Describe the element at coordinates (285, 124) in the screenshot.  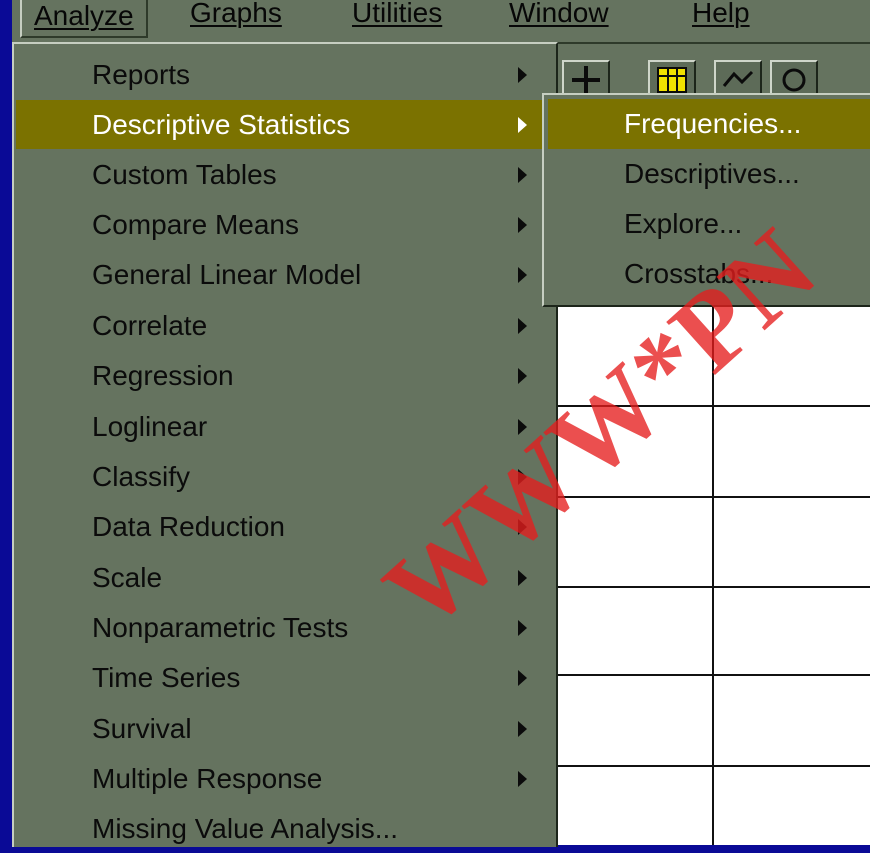
I see `menu-item-descriptive-statistics: Descriptive Statistics` at that location.